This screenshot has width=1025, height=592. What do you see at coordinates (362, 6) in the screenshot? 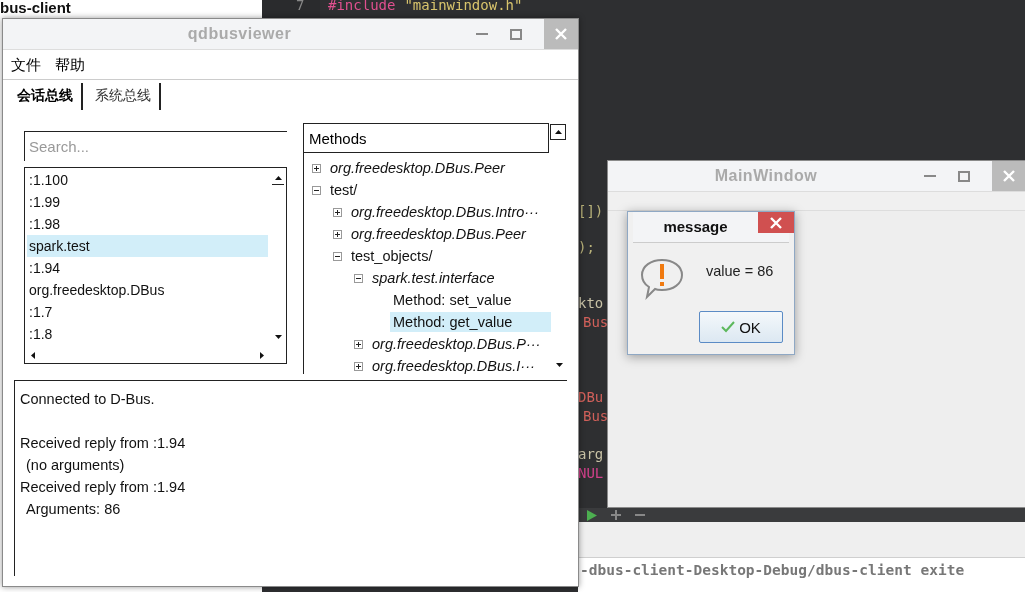
I see `code-token: #include` at bounding box center [362, 6].